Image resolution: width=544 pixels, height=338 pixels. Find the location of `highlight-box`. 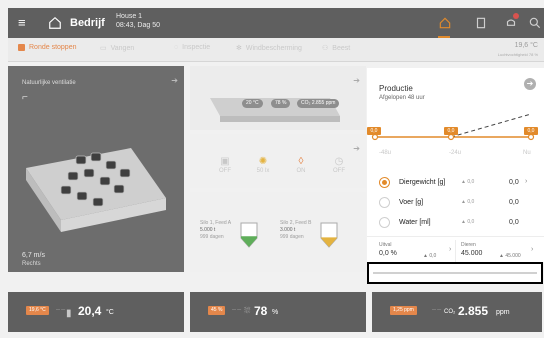

highlight-box is located at coordinates (455, 273).